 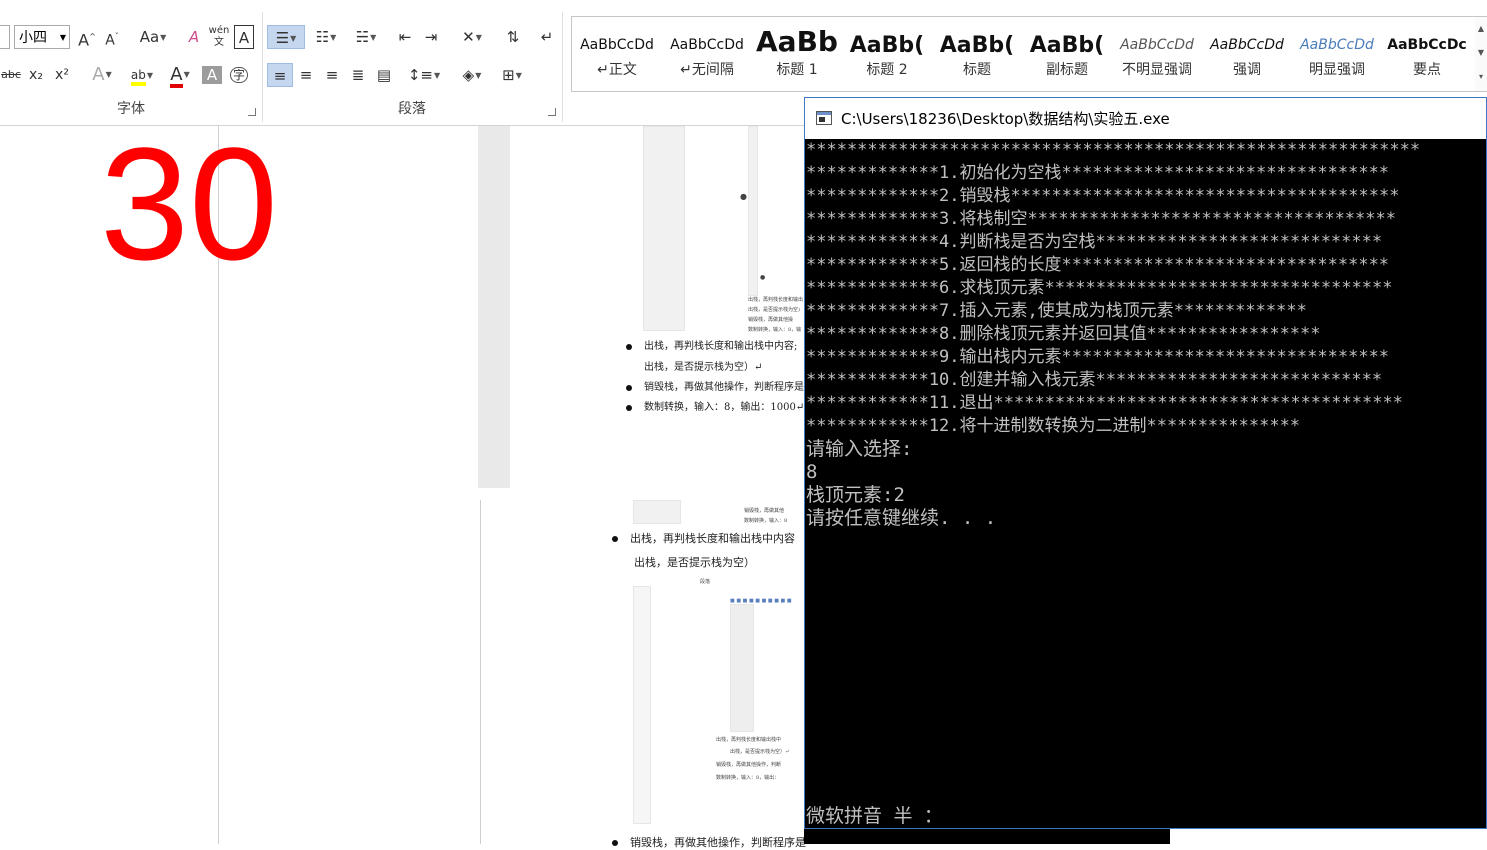 What do you see at coordinates (1337, 70) in the screenshot?
I see `style-name: 明显强调` at bounding box center [1337, 70].